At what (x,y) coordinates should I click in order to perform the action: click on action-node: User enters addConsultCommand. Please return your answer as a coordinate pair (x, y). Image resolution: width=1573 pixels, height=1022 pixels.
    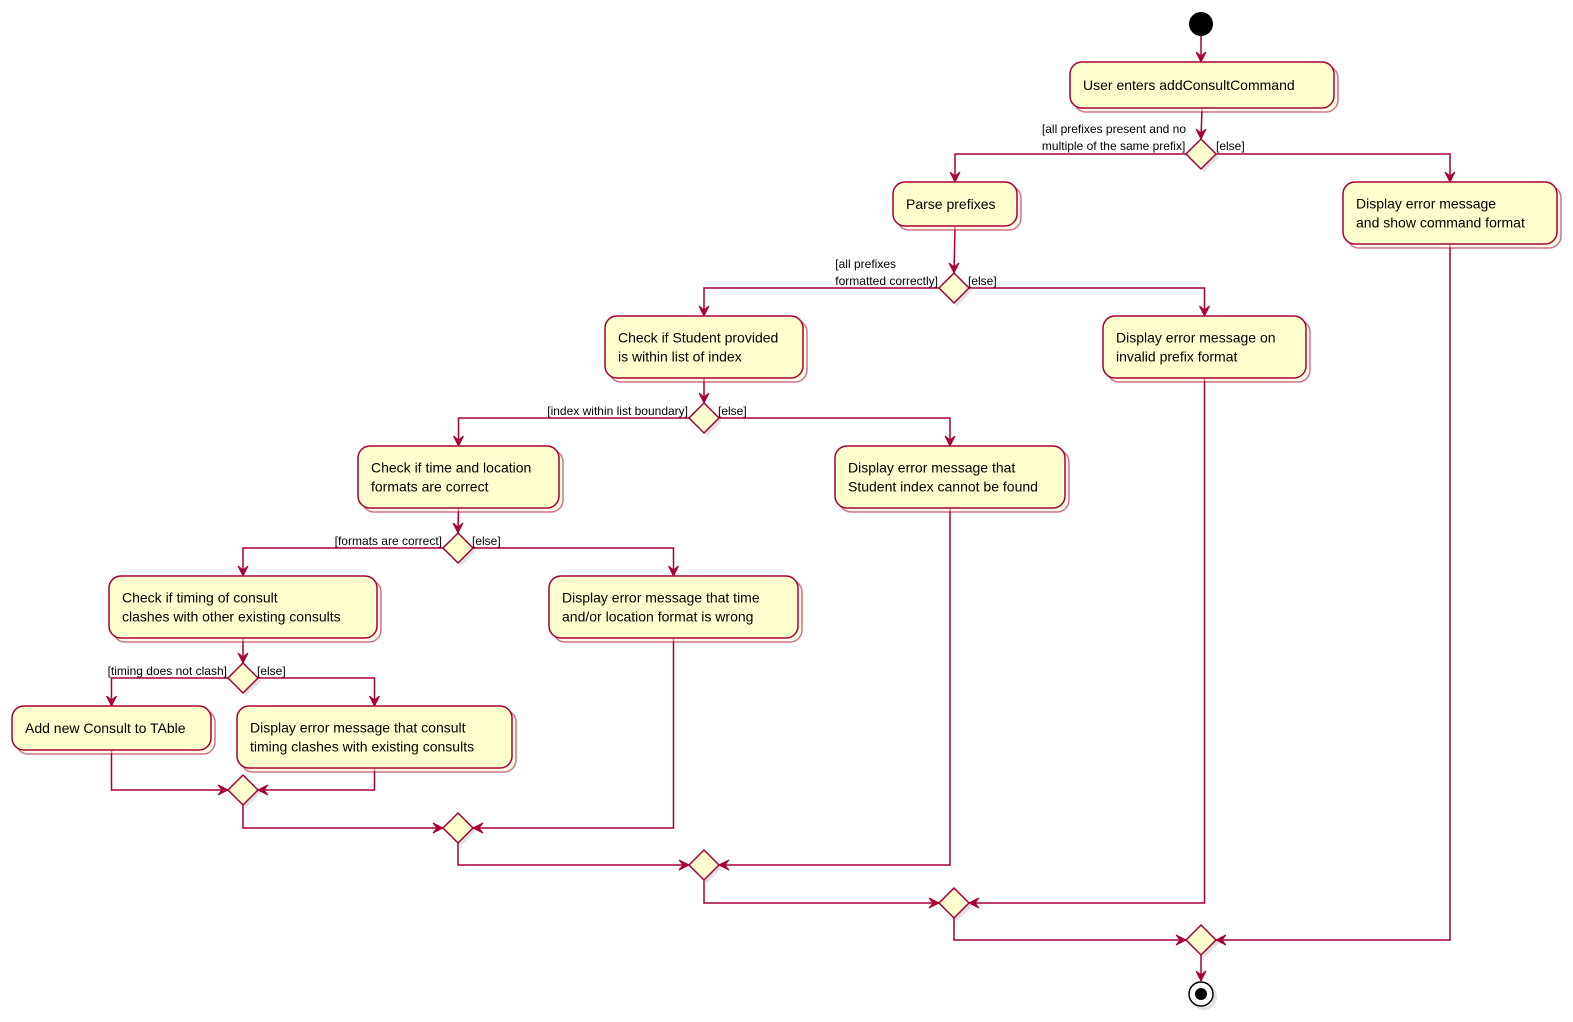
    Looking at the image, I should click on (1204, 87).